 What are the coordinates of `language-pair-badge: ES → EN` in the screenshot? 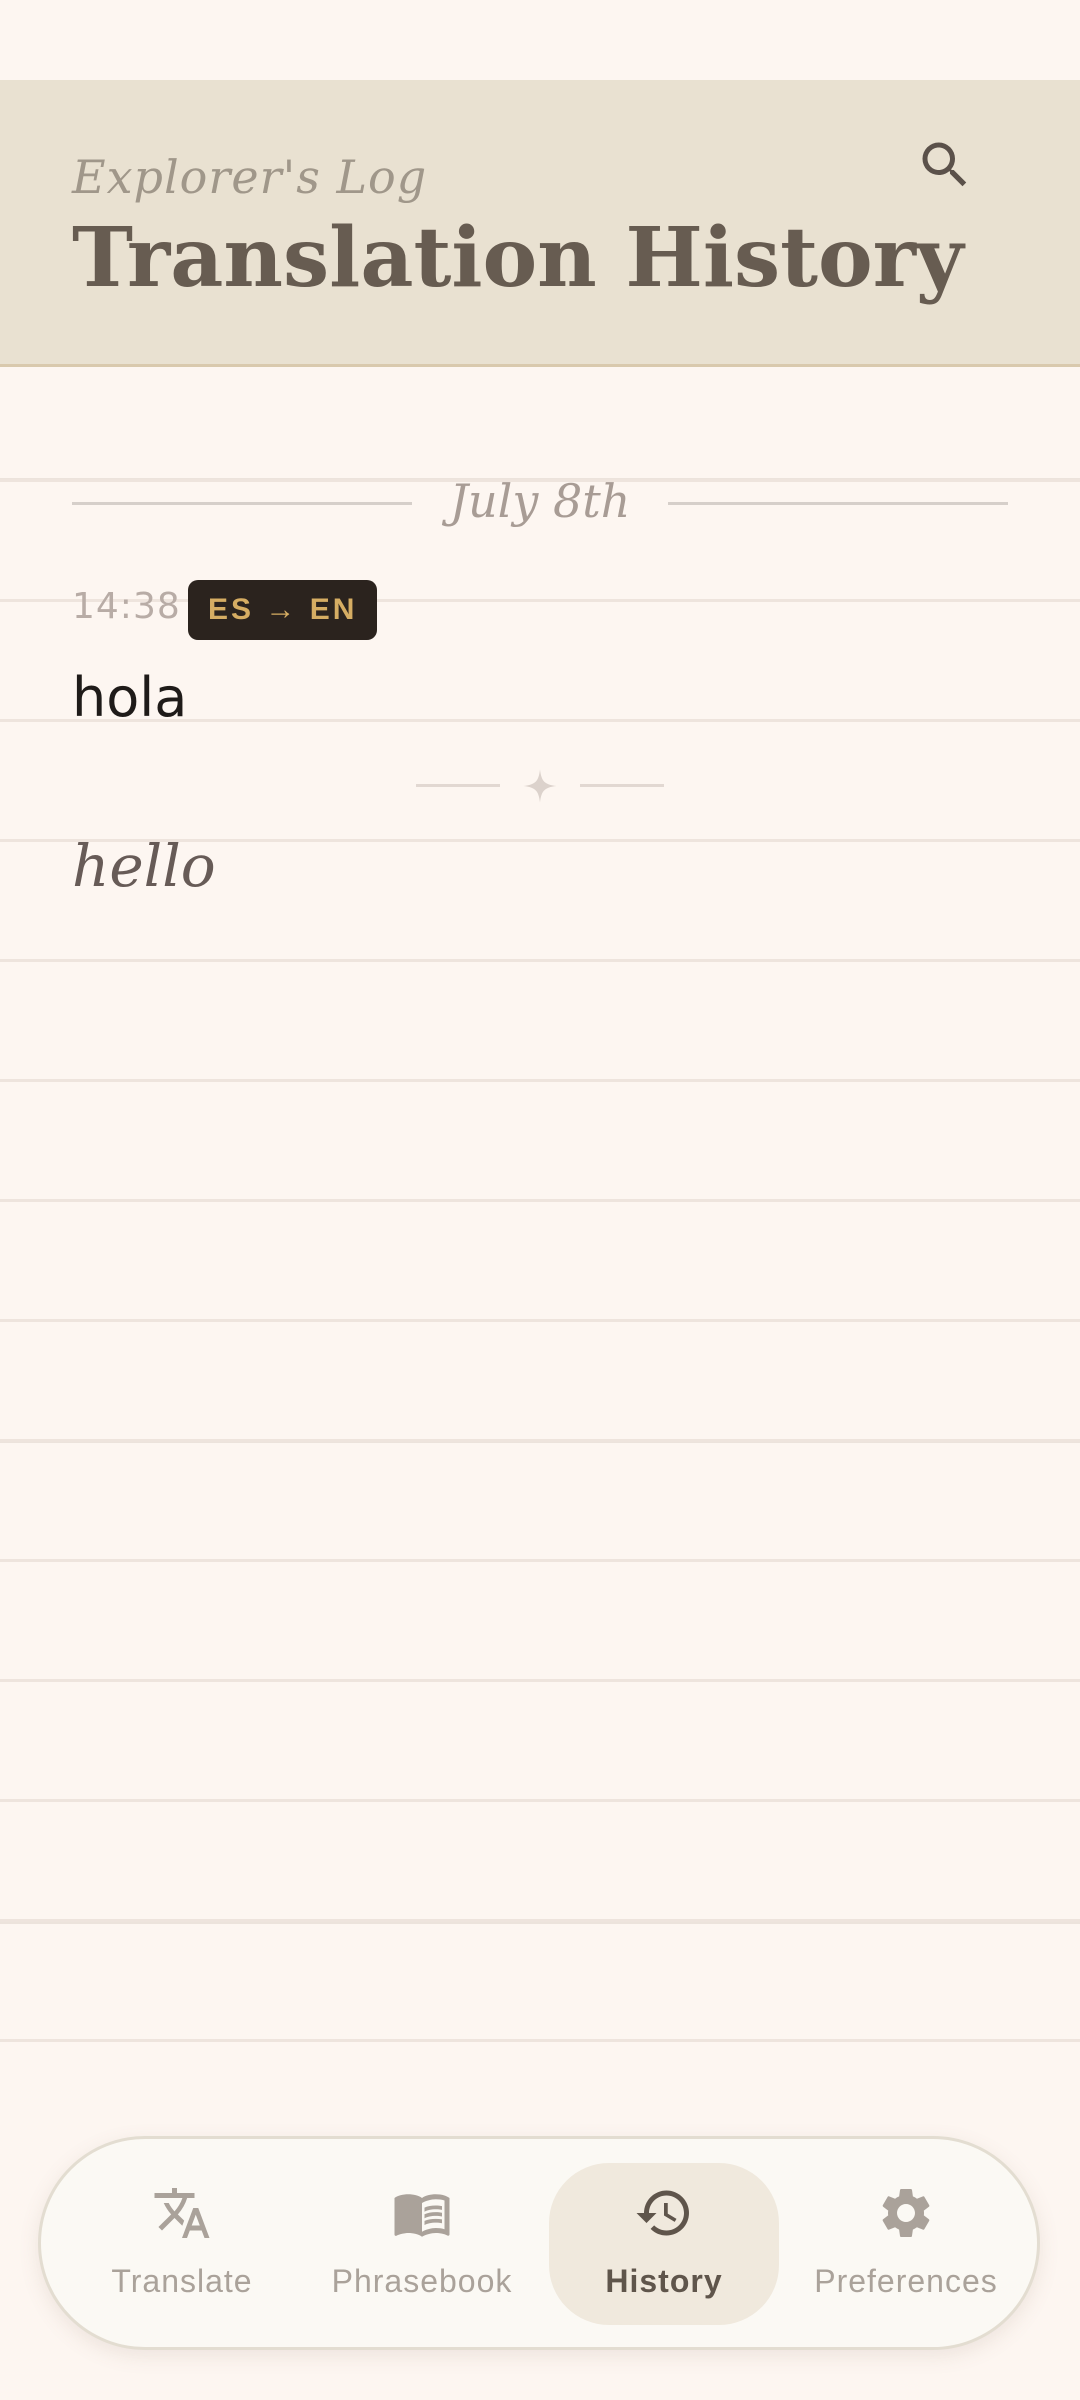 It's located at (283, 610).